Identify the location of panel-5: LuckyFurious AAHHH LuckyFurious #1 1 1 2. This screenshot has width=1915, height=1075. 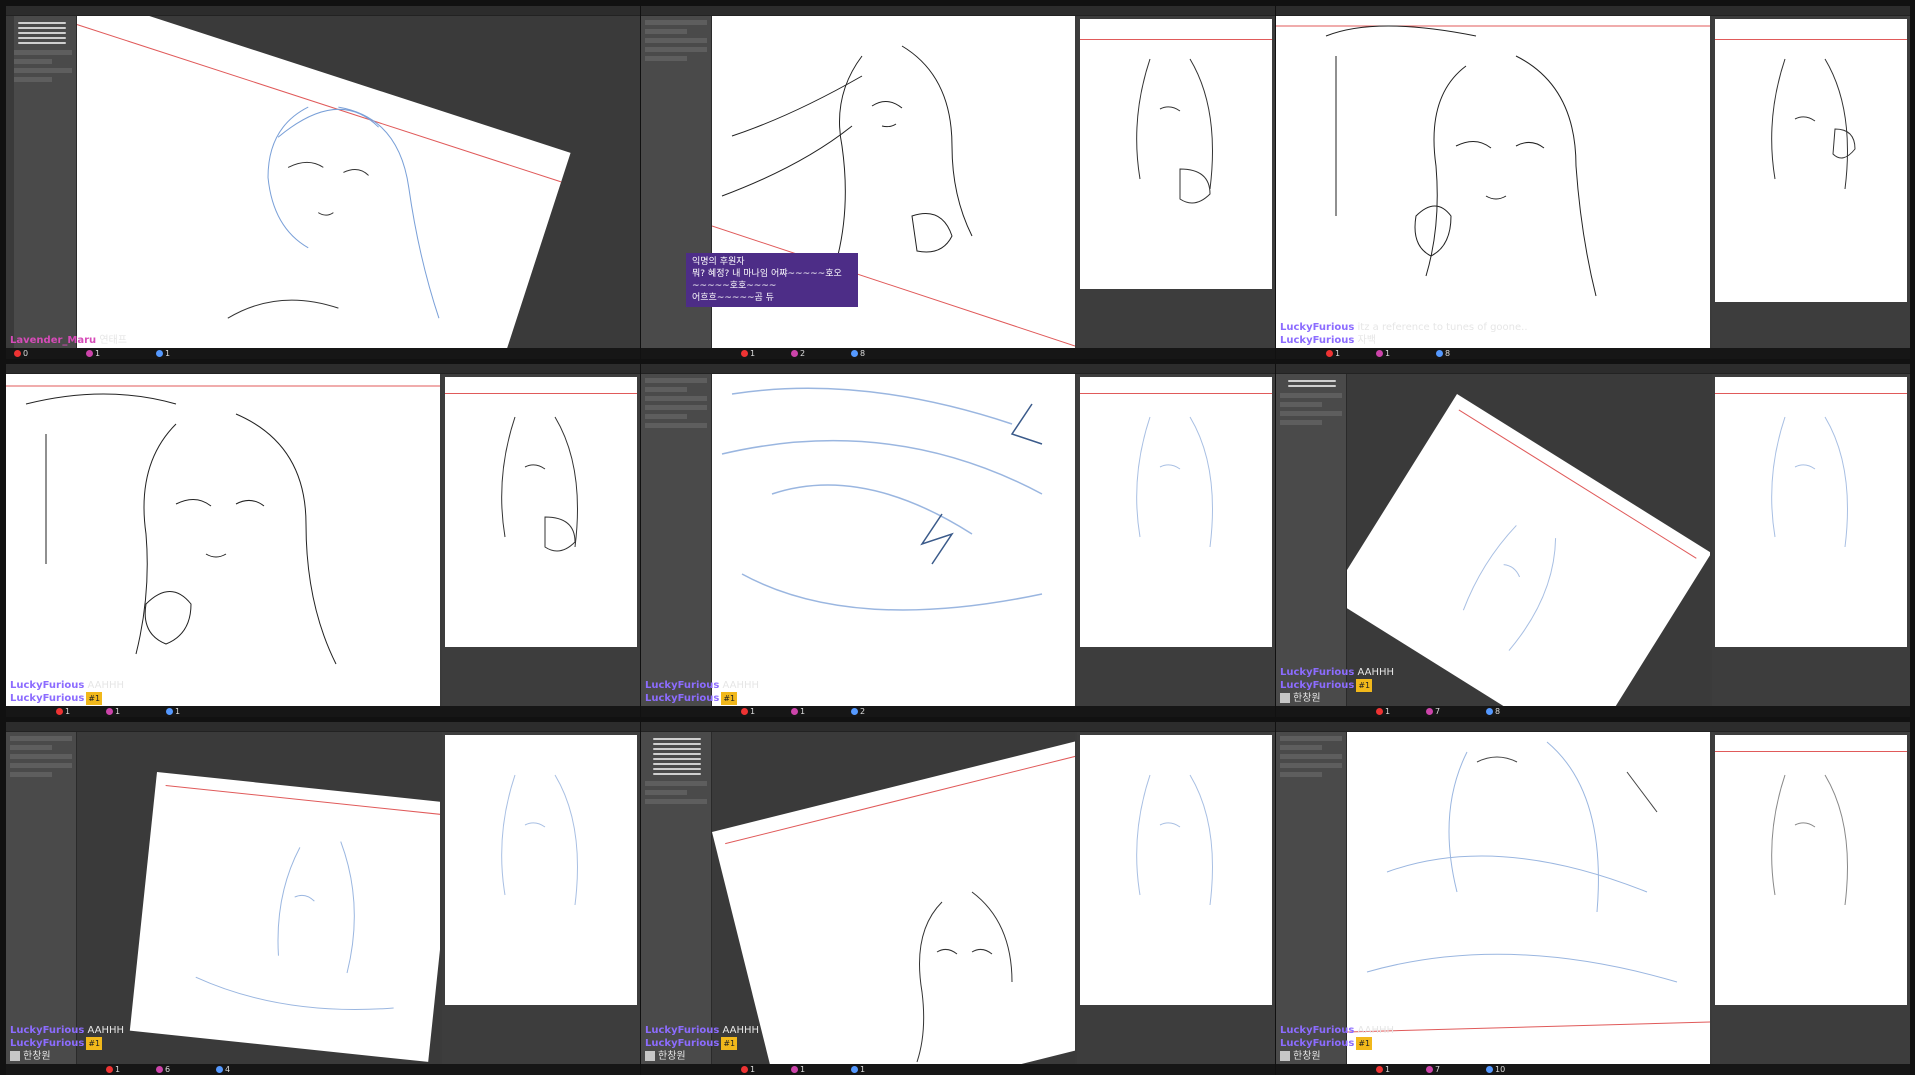
(958, 540).